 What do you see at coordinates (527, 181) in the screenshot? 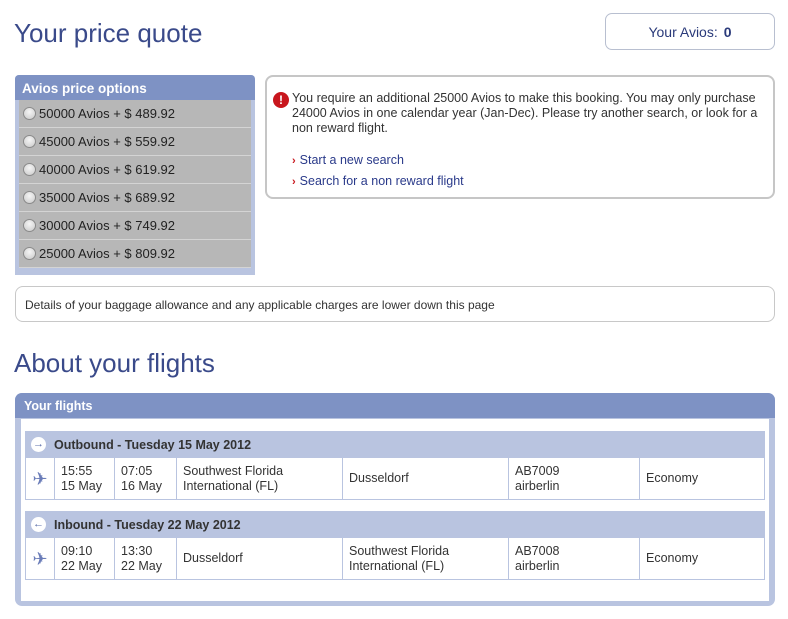
I see `non-reward-flight-link: › Search for a non reward flight` at bounding box center [527, 181].